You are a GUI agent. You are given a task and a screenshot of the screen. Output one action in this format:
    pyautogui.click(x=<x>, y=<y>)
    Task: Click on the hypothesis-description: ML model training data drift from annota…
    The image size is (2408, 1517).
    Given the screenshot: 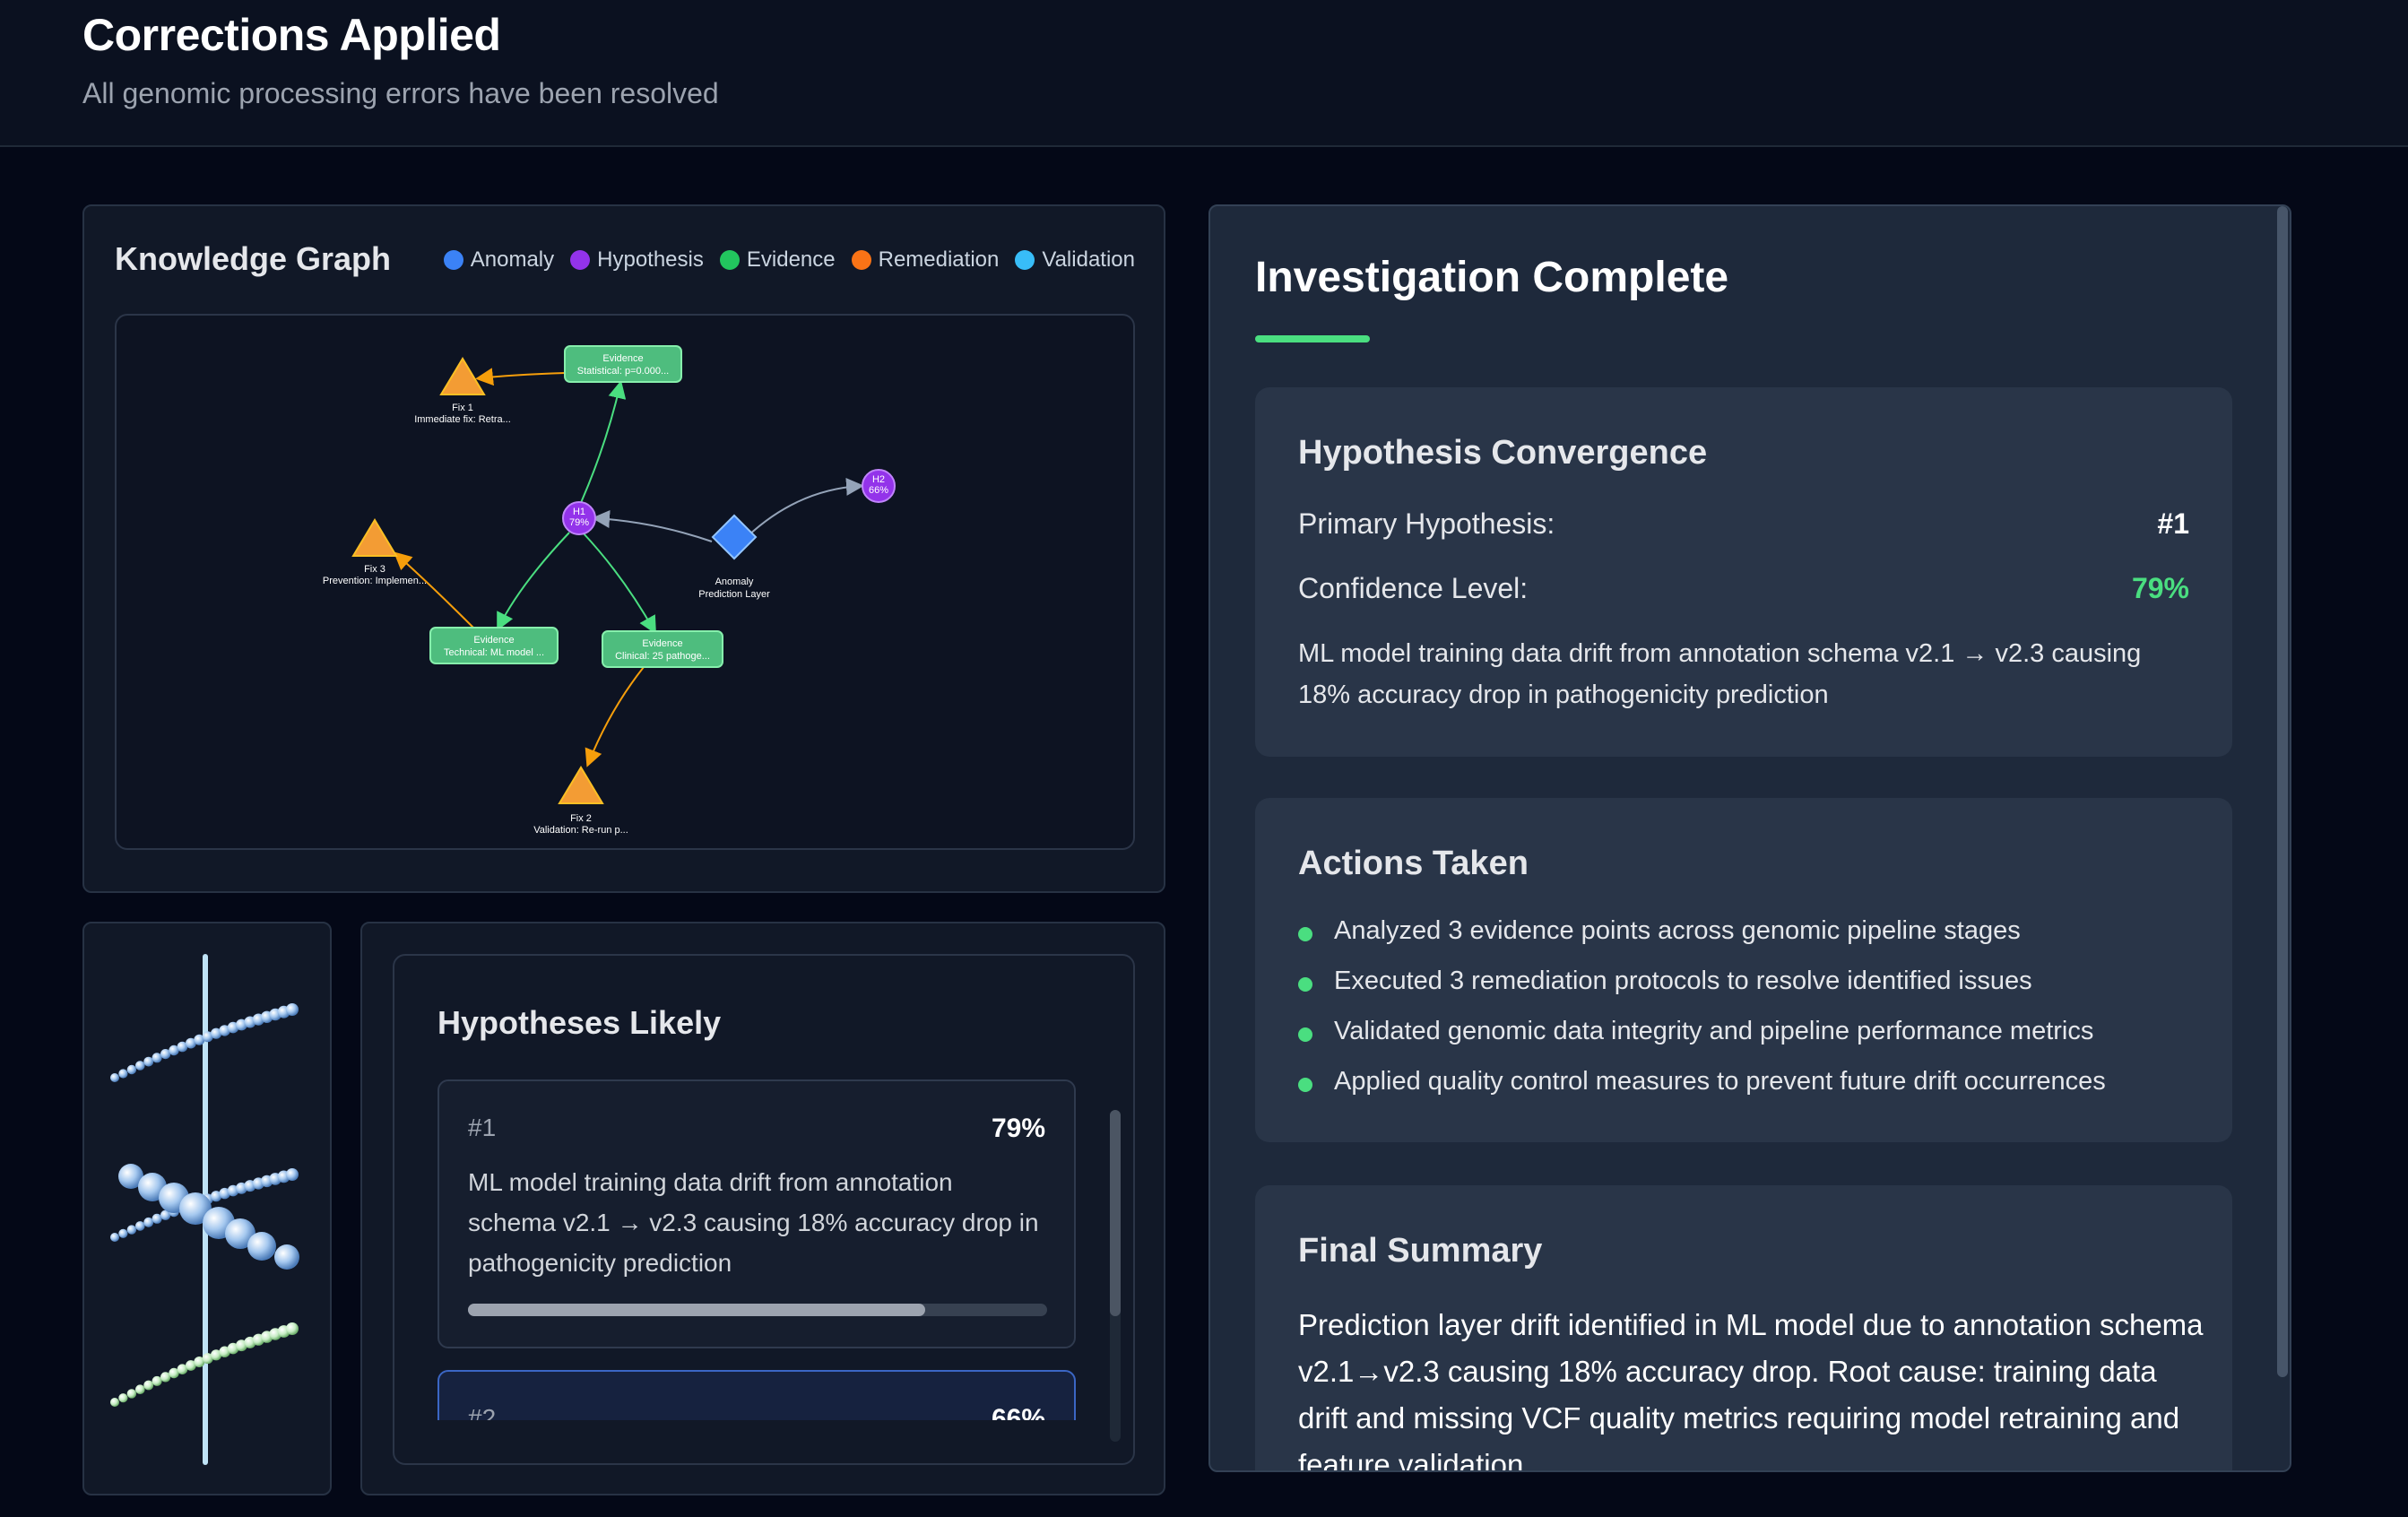 What is the action you would take?
    pyautogui.click(x=753, y=1222)
    